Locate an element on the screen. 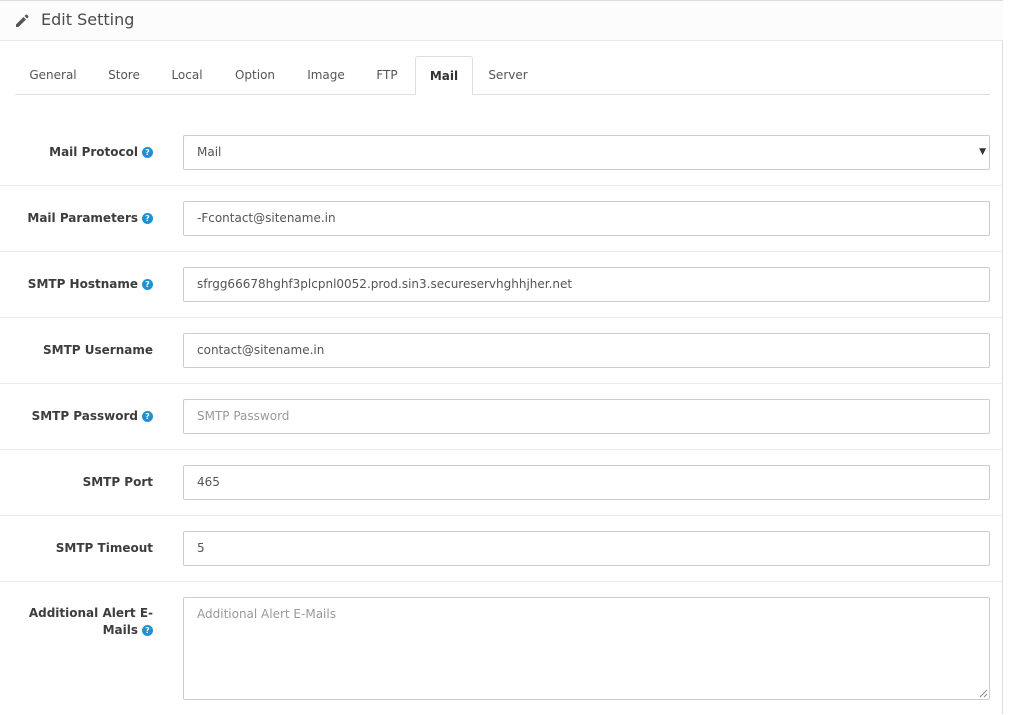 The image size is (1012, 715). smtp-password-label-text: SMTP Password is located at coordinates (84, 416).